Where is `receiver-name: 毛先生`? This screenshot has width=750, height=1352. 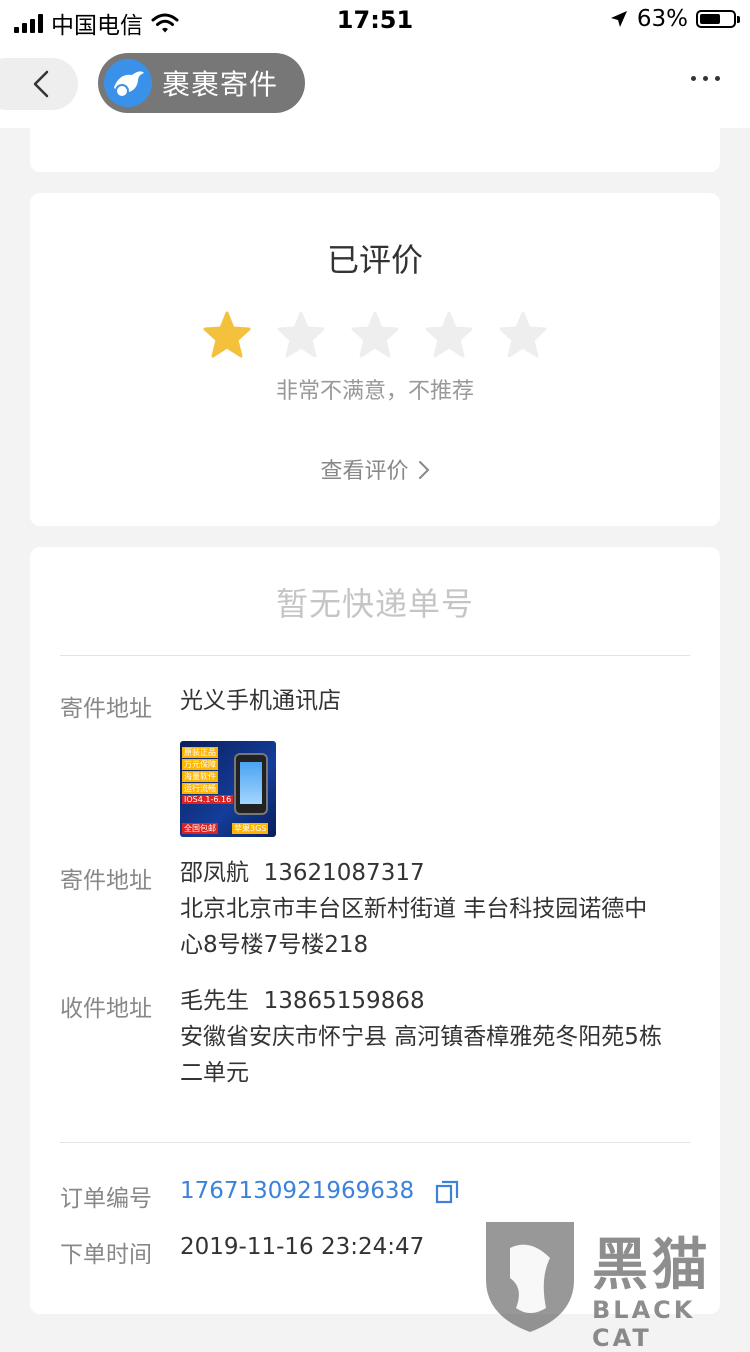
receiver-name: 毛先生 is located at coordinates (214, 1001).